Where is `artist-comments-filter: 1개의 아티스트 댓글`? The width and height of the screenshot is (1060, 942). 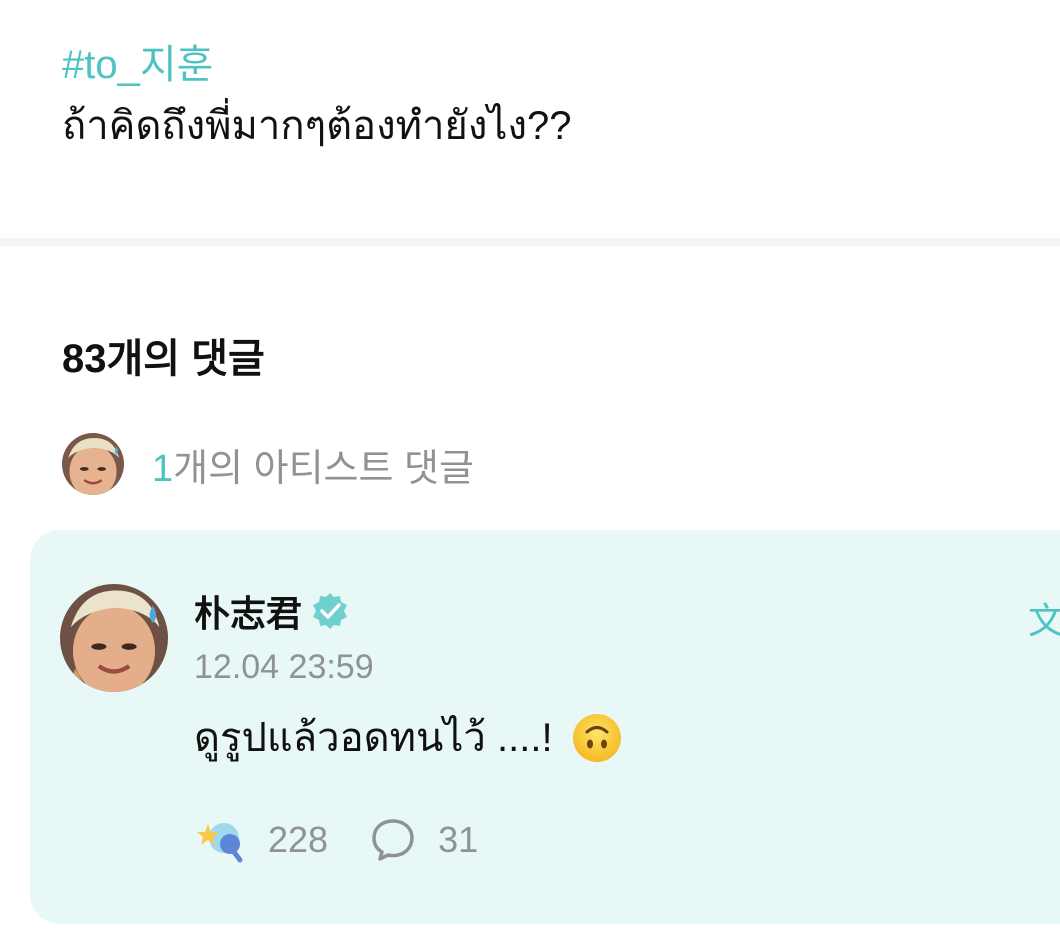
artist-comments-filter: 1개의 아티스트 댓글 is located at coordinates (268, 464).